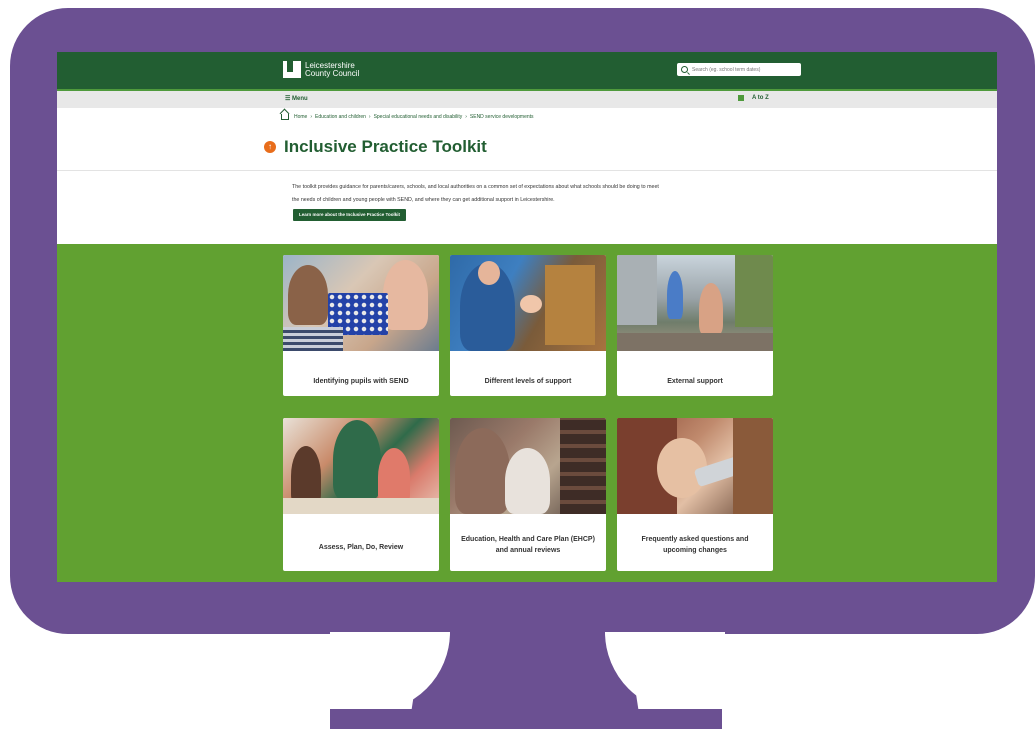  Describe the element at coordinates (760, 98) in the screenshot. I see `atoz-label: A to Z` at that location.